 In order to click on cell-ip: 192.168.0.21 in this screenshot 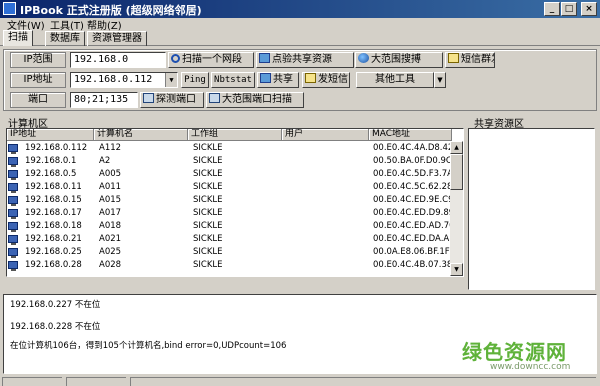, I will do `click(53, 239)`.